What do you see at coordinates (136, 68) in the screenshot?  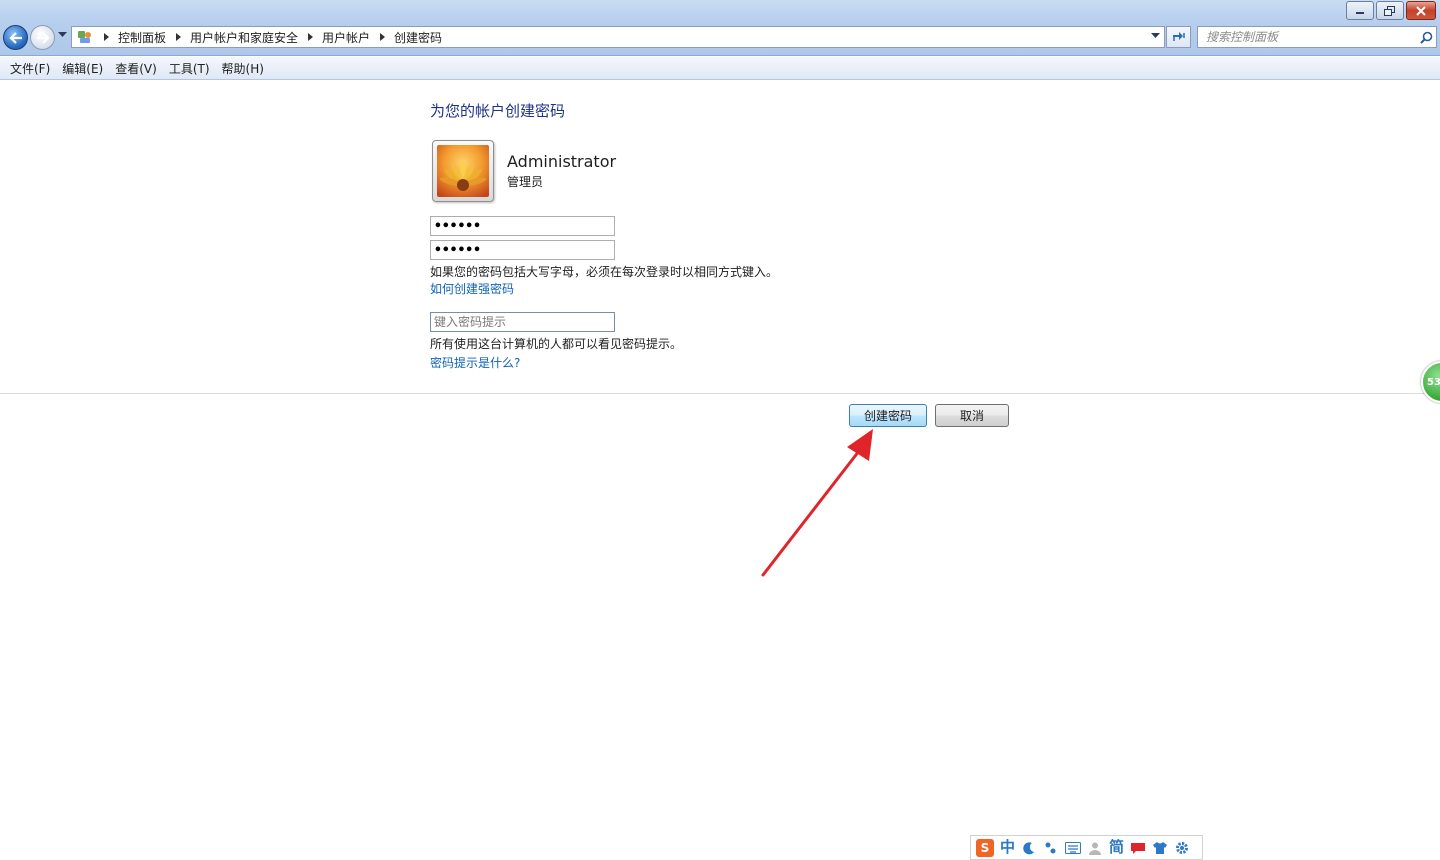 I see `menu-view: 查看(V)` at bounding box center [136, 68].